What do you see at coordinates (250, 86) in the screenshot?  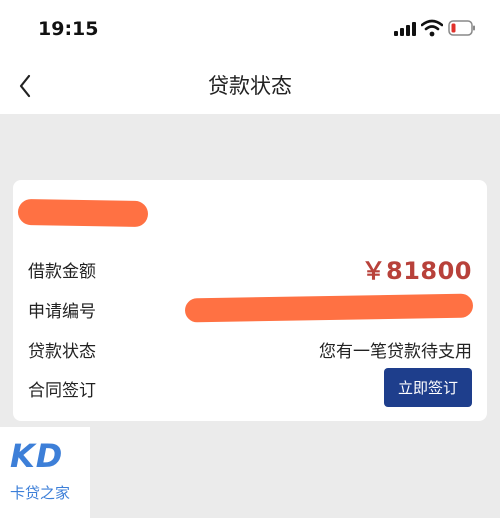 I see `page-title: 贷款状态` at bounding box center [250, 86].